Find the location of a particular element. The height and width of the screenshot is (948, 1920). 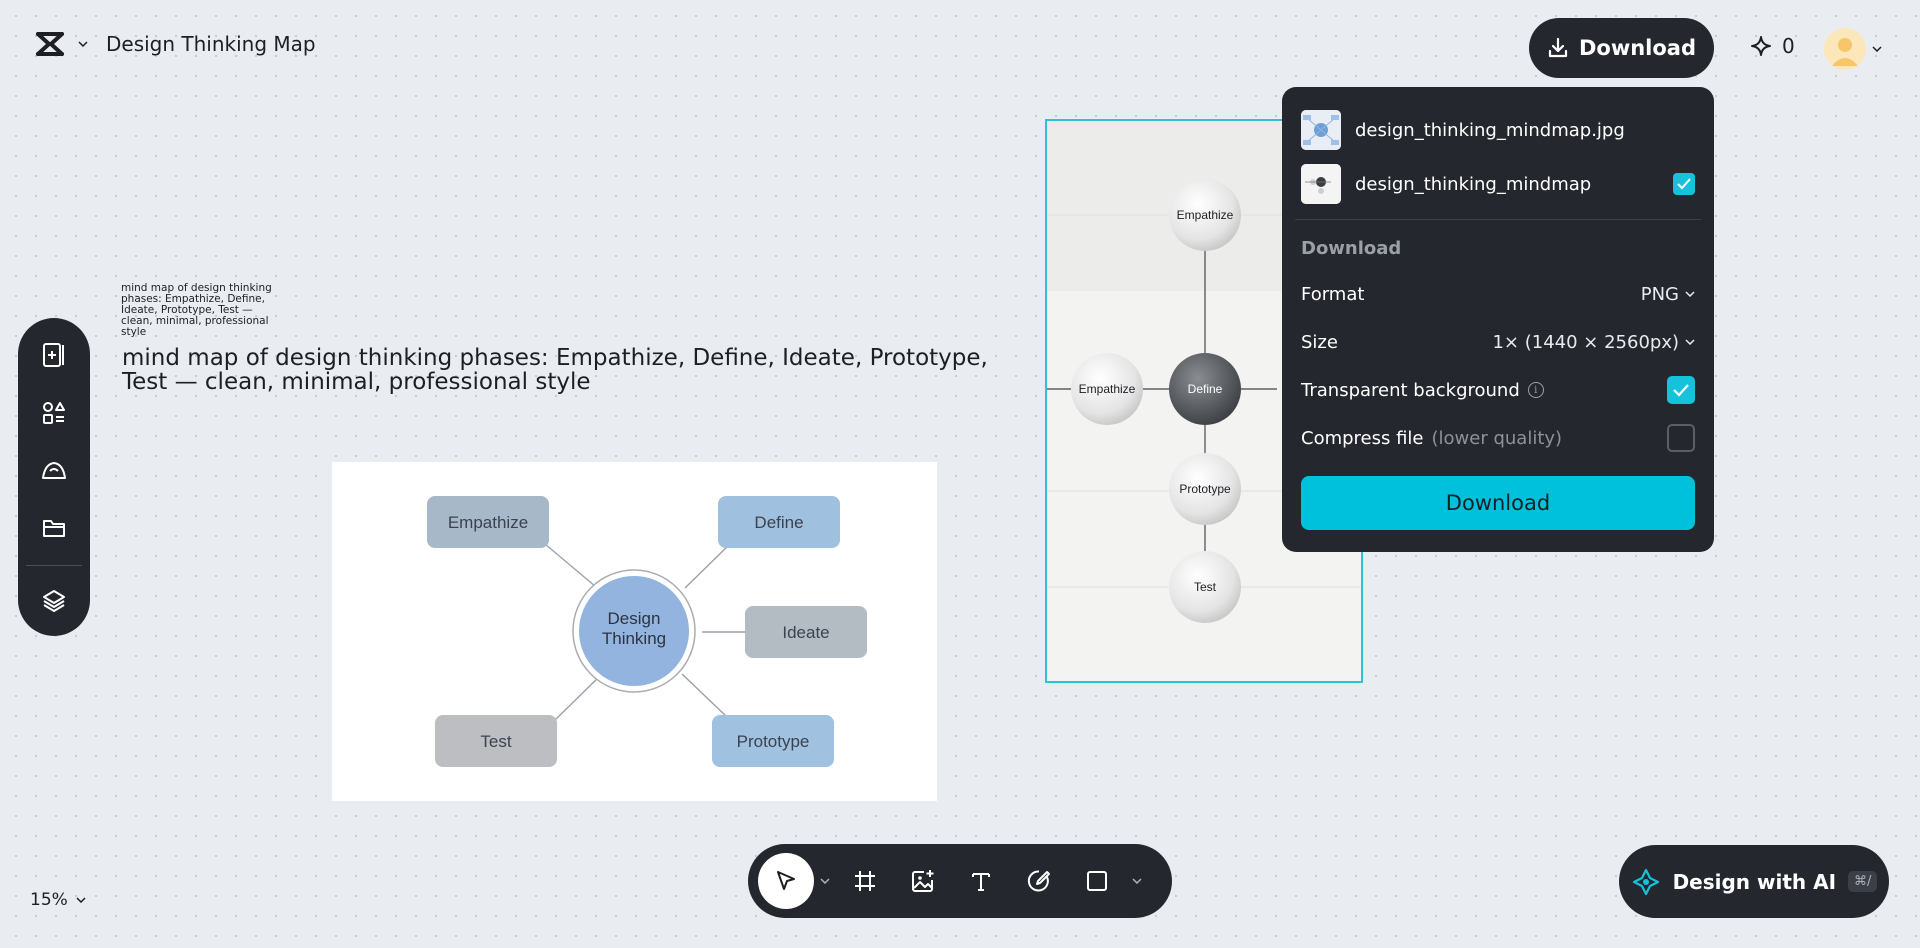

left-toolbar is located at coordinates (54, 477).